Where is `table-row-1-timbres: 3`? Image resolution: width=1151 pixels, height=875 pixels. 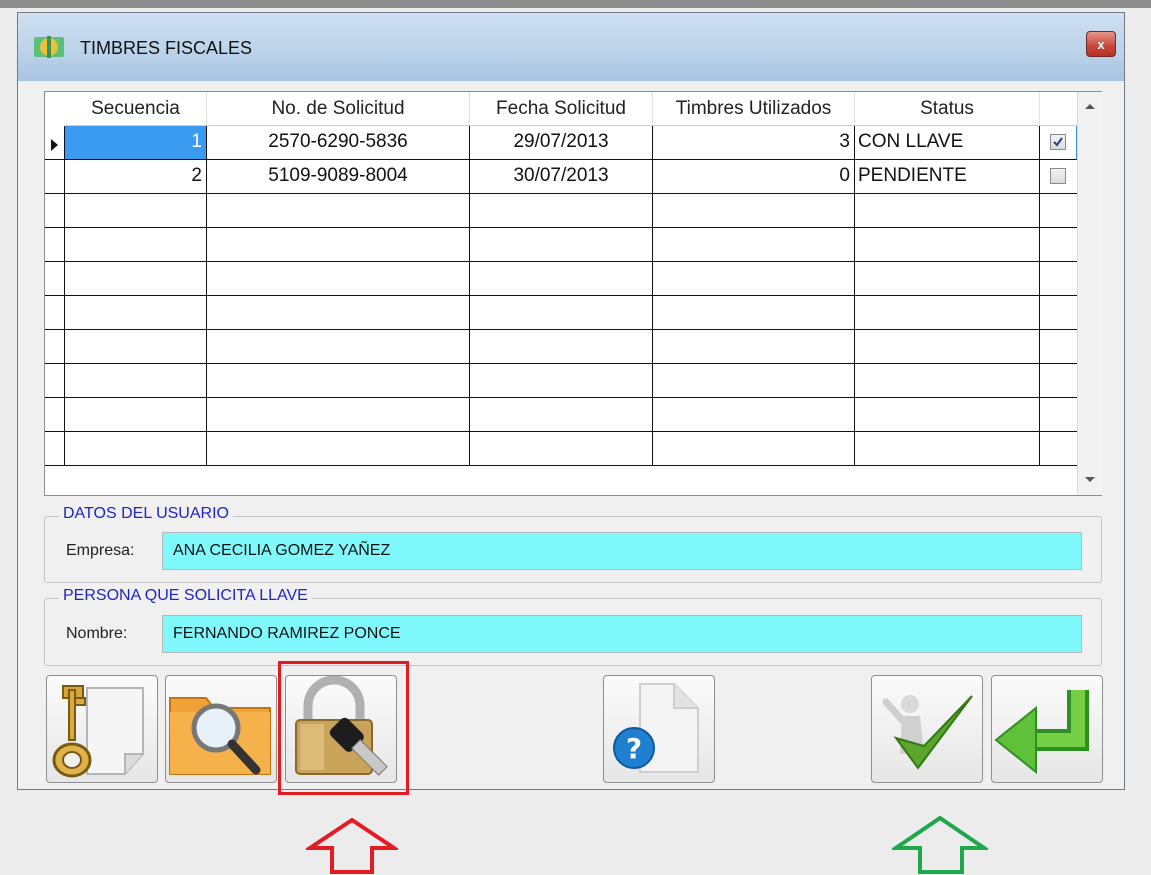
table-row-1-timbres: 3 is located at coordinates (754, 143).